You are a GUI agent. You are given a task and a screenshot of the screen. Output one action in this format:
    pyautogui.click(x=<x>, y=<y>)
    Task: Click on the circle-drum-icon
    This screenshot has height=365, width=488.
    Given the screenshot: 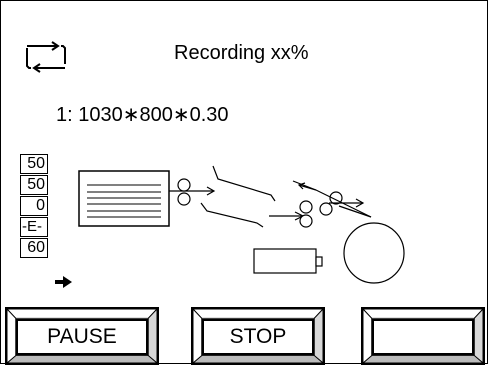 What is the action you would take?
    pyautogui.click(x=374, y=253)
    